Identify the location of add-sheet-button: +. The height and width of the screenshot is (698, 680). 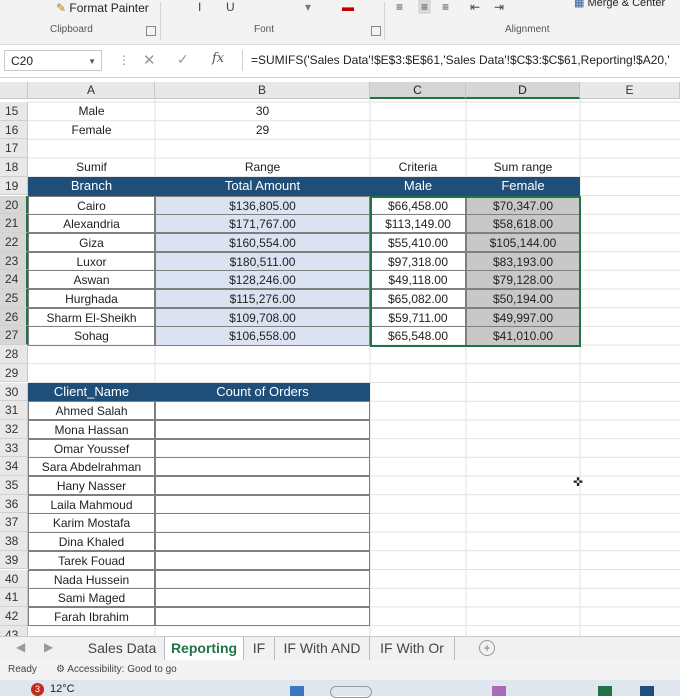
(487, 648).